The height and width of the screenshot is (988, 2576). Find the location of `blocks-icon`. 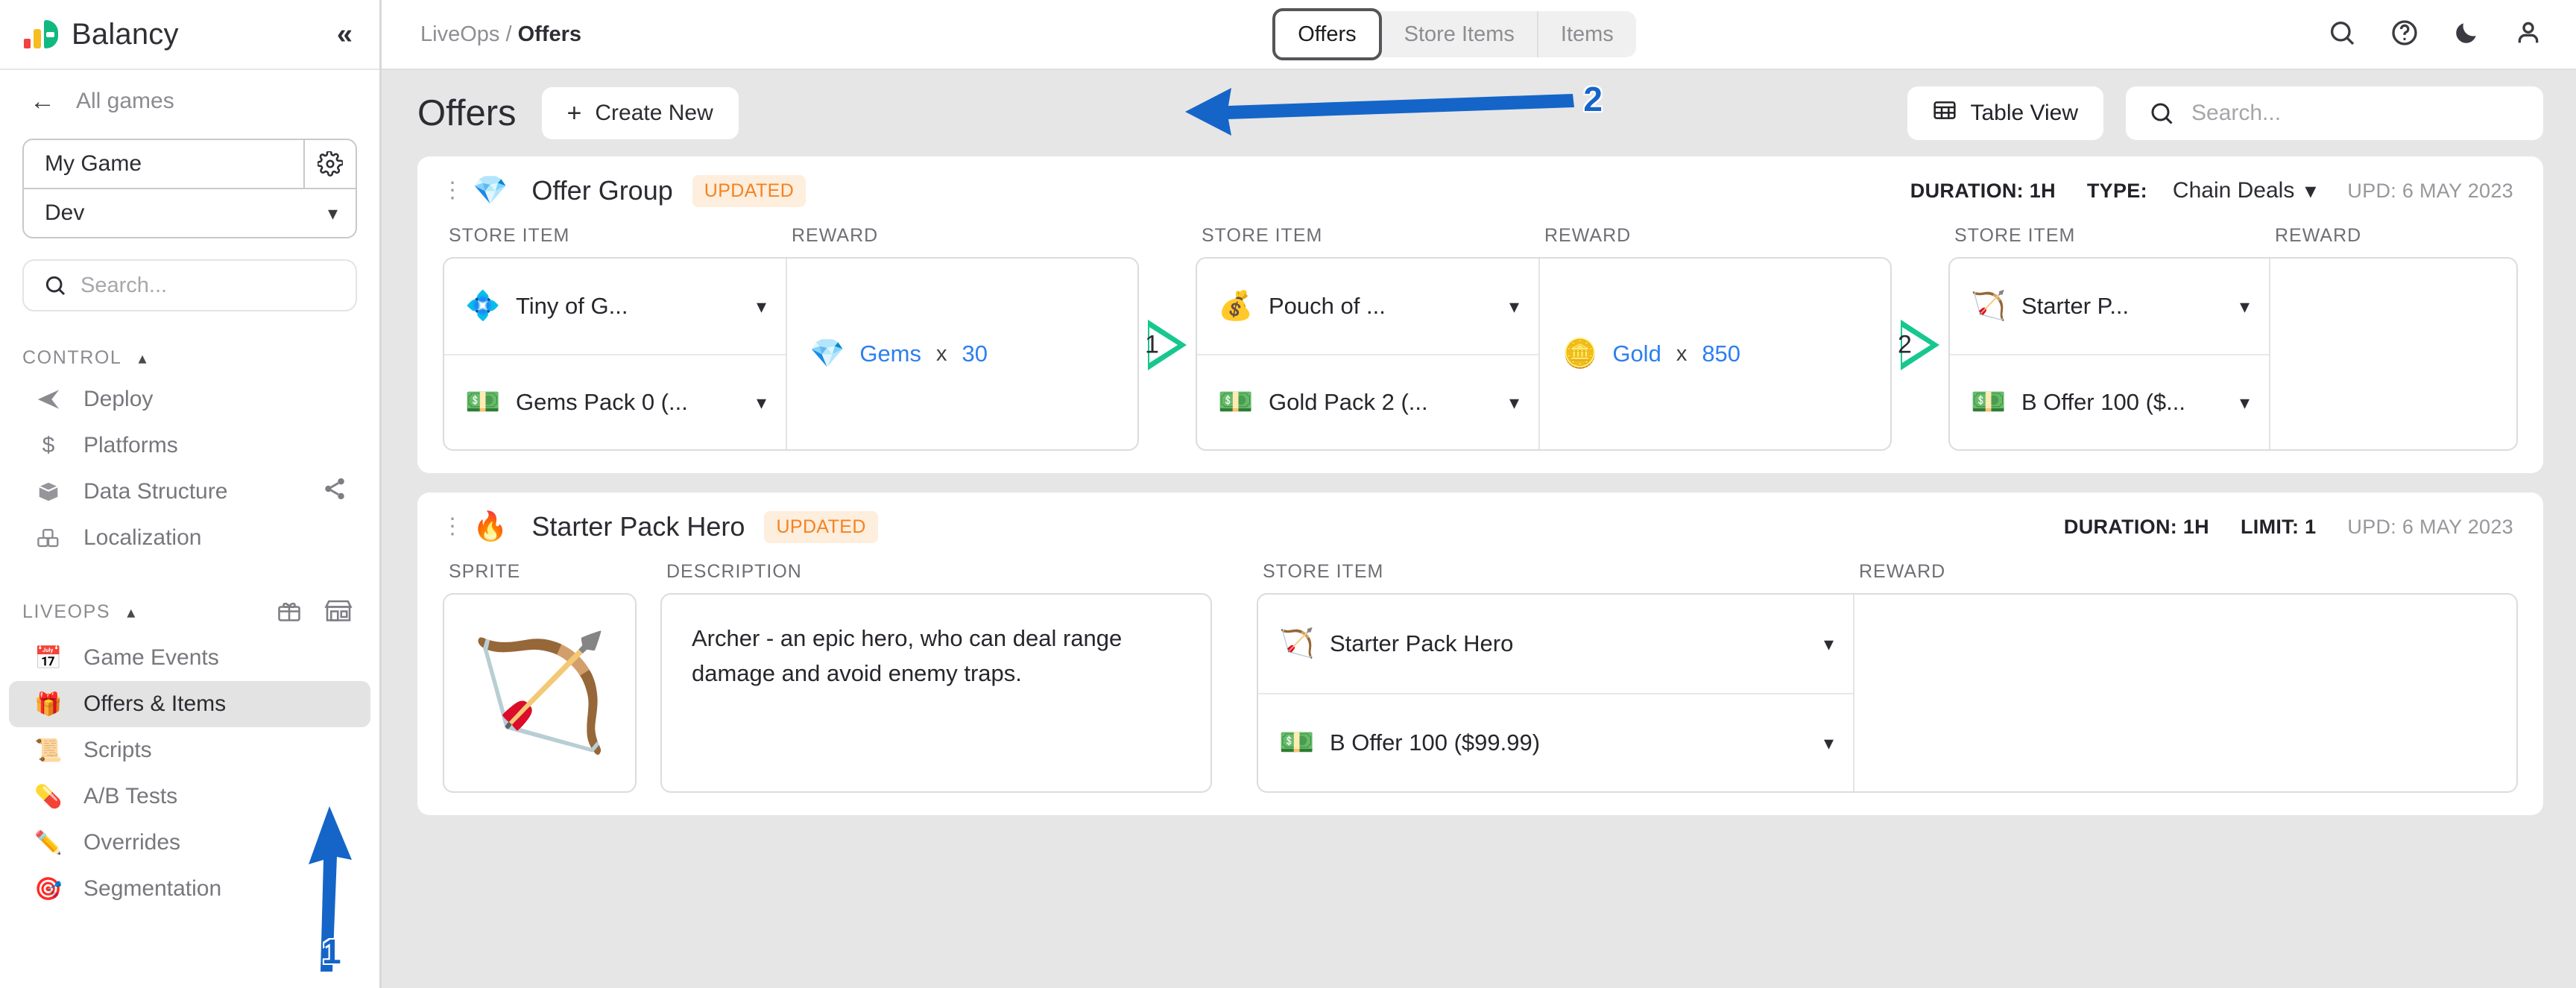

blocks-icon is located at coordinates (48, 538).